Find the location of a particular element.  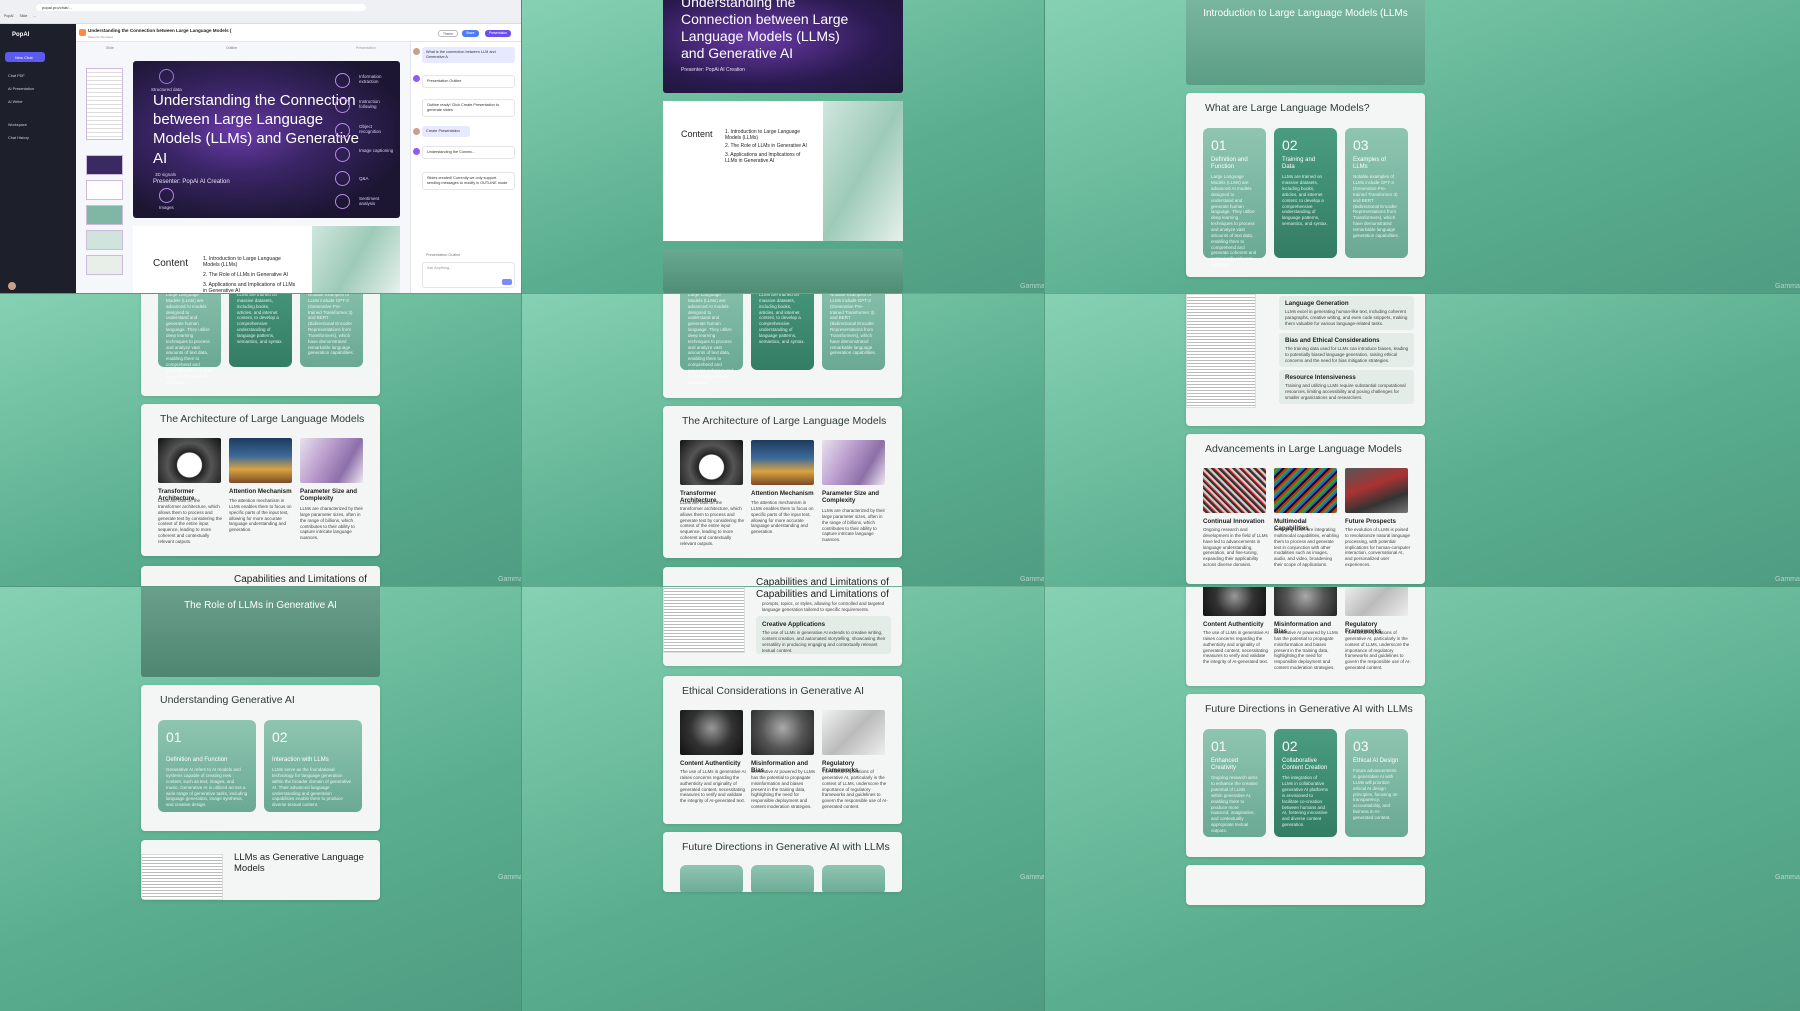

bookmark: PopAI is located at coordinates (9, 16).